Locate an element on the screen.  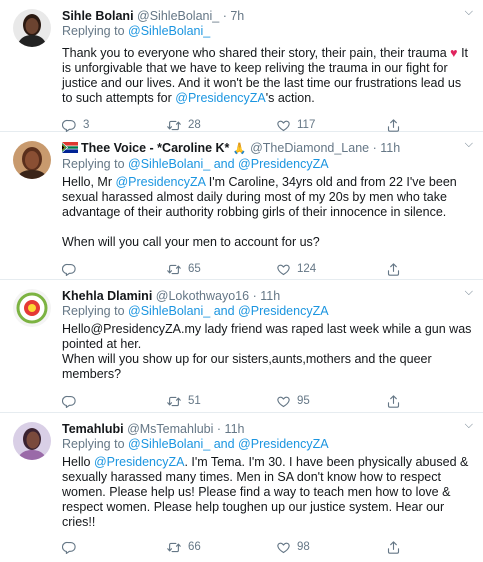
tweet-text-part: Hello is located at coordinates (78, 462).